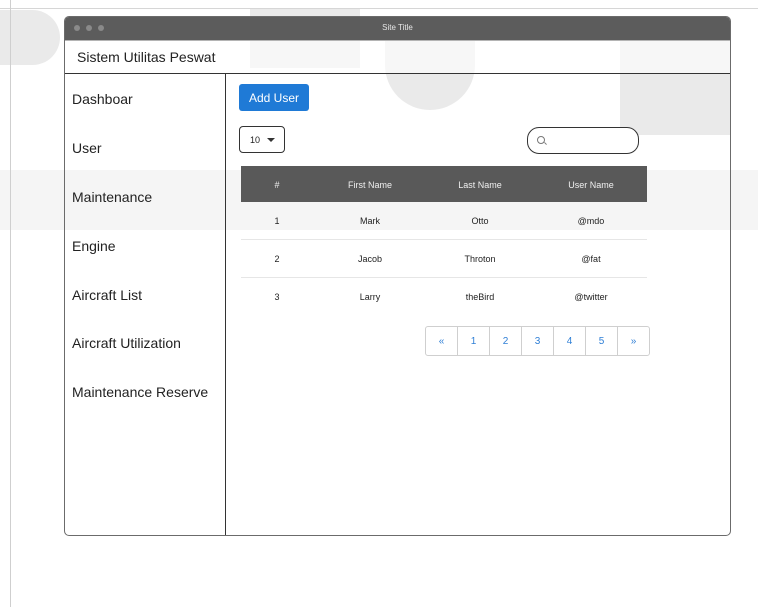 The height and width of the screenshot is (607, 758). Describe the element at coordinates (102, 99) in the screenshot. I see `sidebar-item-dashboard: Dashboar` at that location.